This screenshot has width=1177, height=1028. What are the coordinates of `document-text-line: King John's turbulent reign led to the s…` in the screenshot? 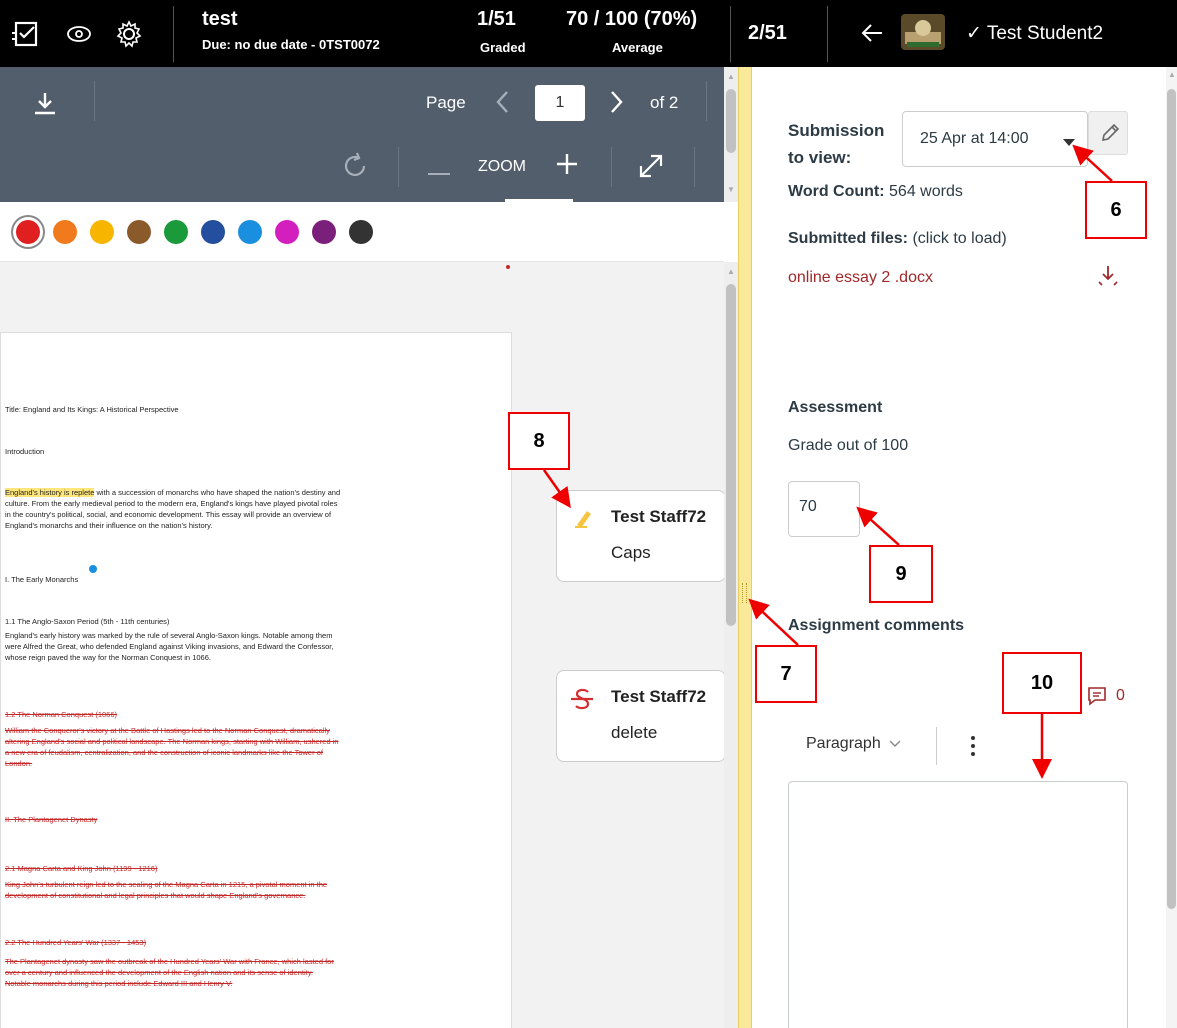 It's located at (166, 884).